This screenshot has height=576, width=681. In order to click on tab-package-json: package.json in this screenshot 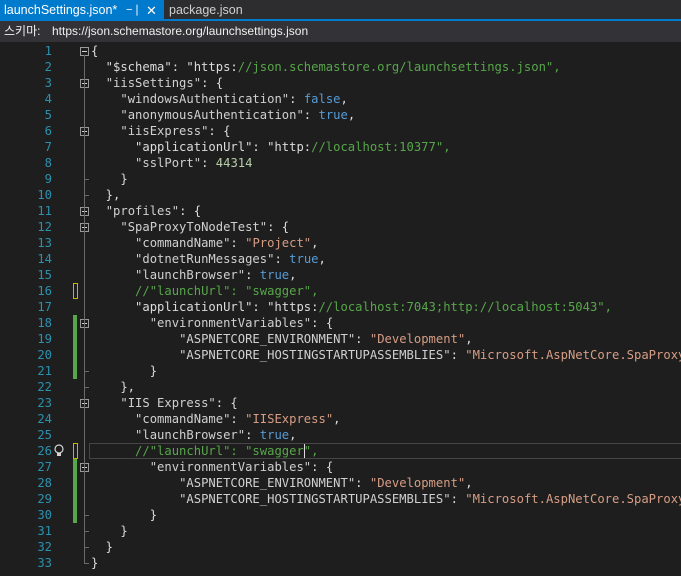, I will do `click(214, 10)`.